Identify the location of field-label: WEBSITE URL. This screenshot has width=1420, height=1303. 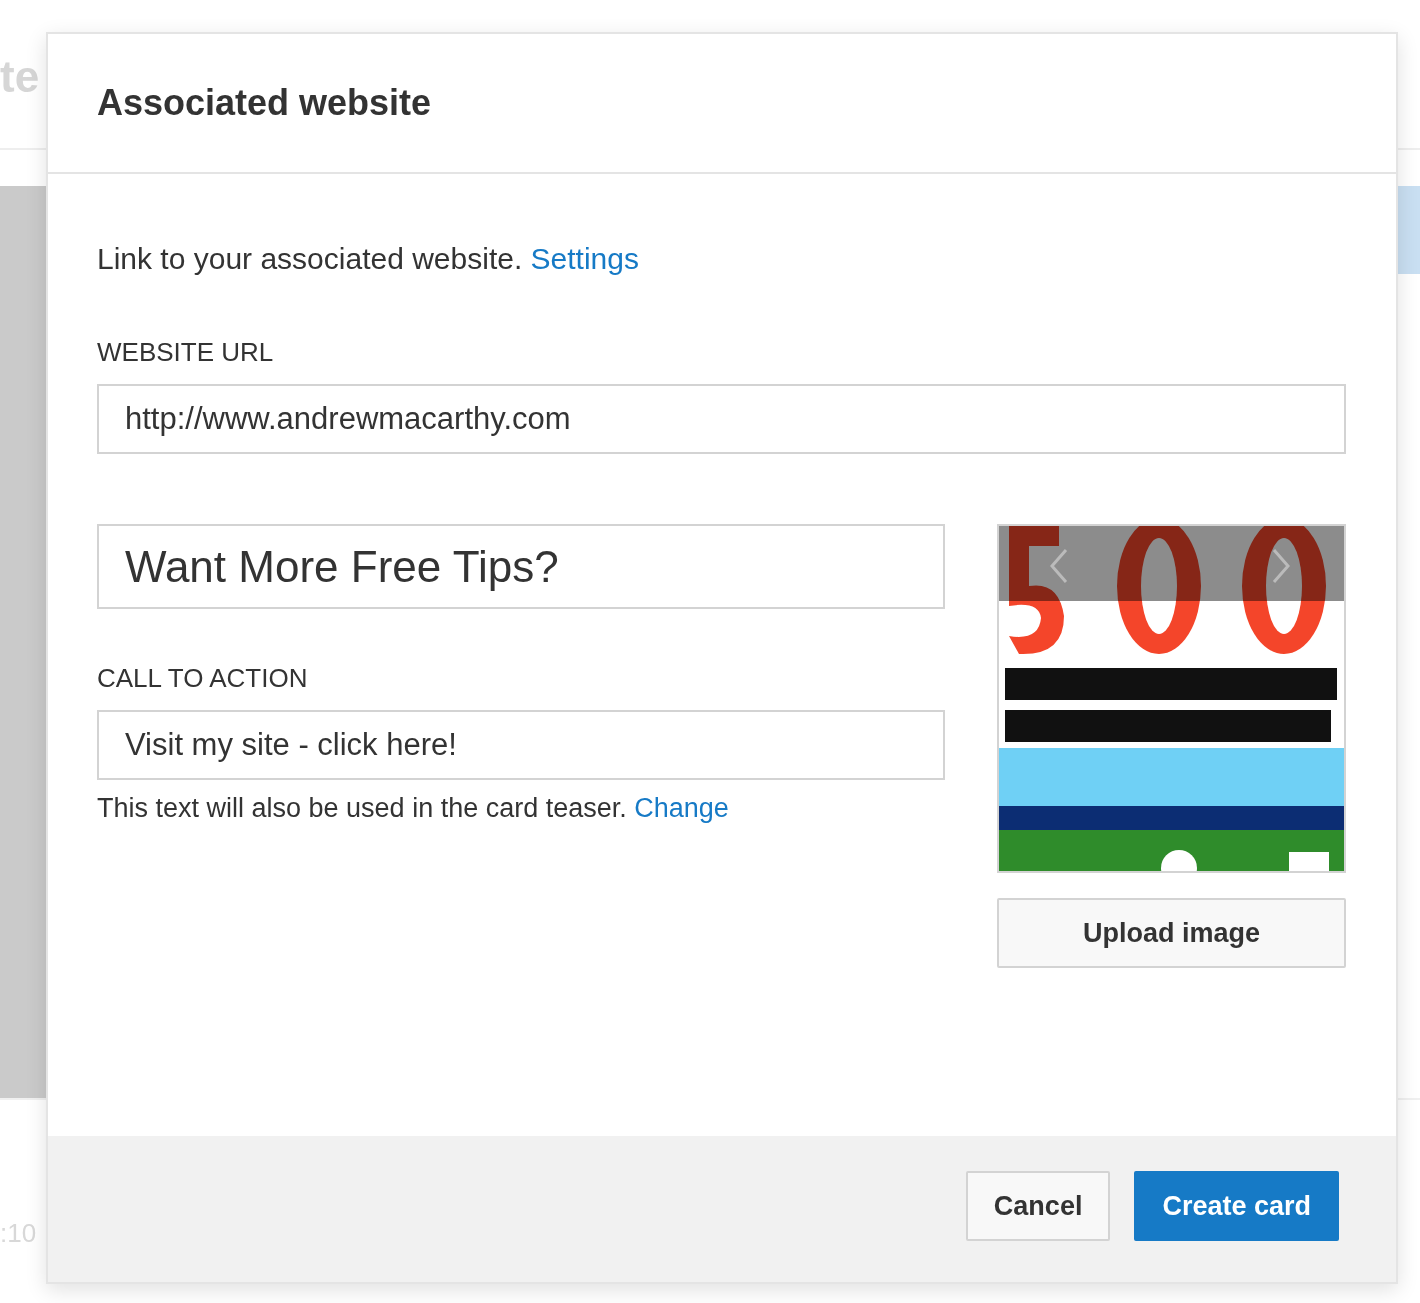
(186, 352).